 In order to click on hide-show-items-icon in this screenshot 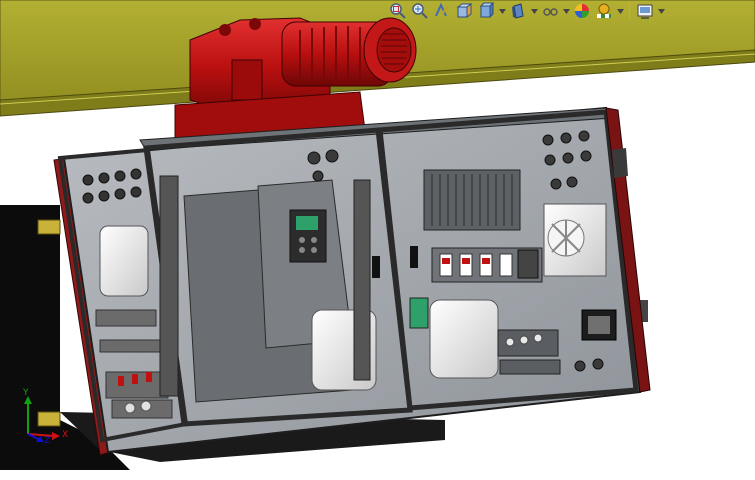, I will do `click(550, 11)`.